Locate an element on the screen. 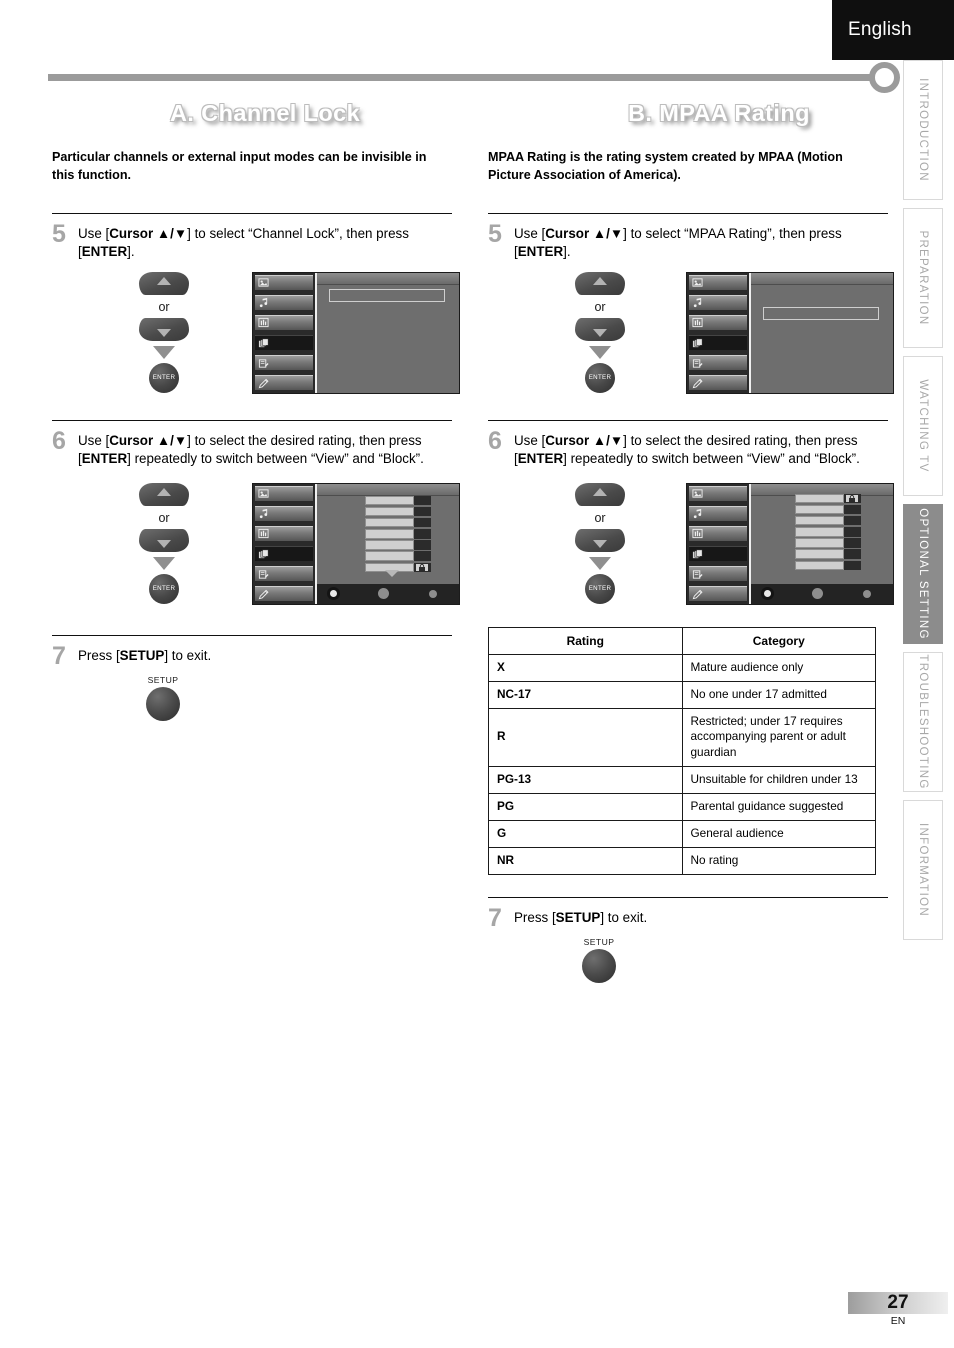 The image size is (954, 1348). step-number: 6 is located at coordinates (59, 440).